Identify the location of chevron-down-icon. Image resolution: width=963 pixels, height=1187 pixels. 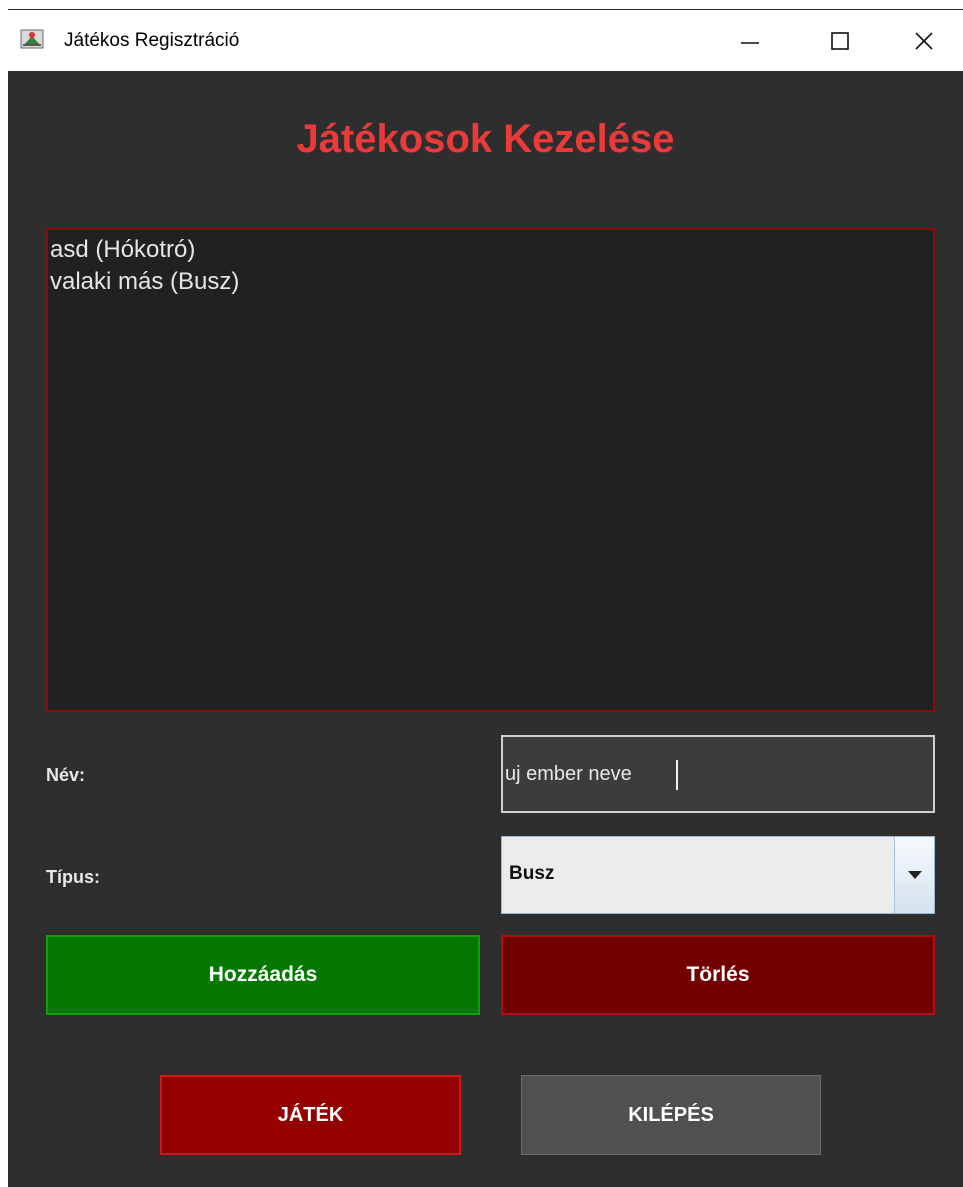
(914, 875).